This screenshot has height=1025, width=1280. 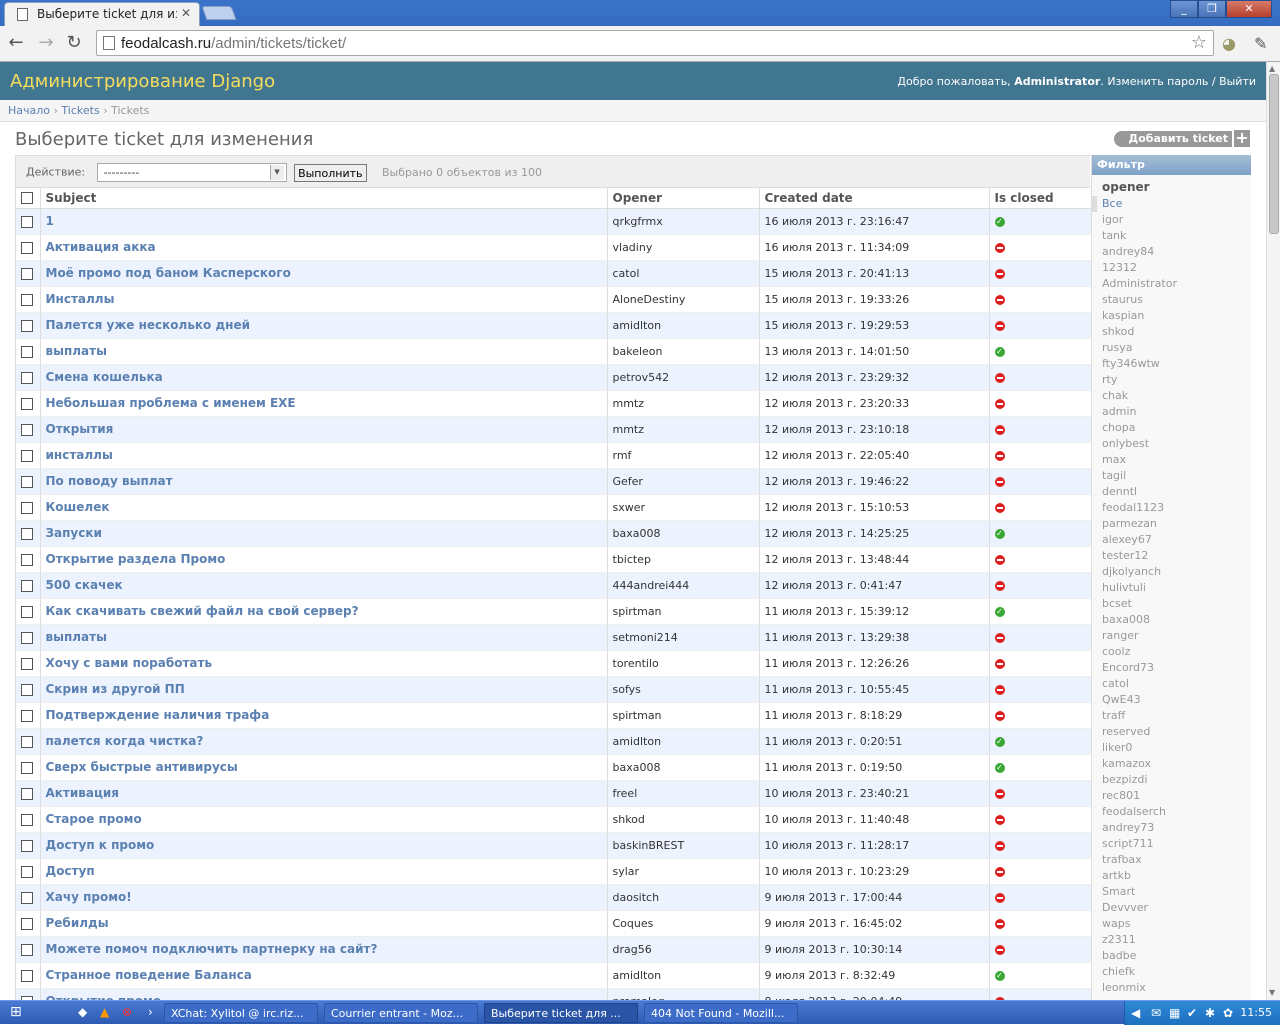 What do you see at coordinates (1260, 43) in the screenshot?
I see `wrench-menu-icon: ✎` at bounding box center [1260, 43].